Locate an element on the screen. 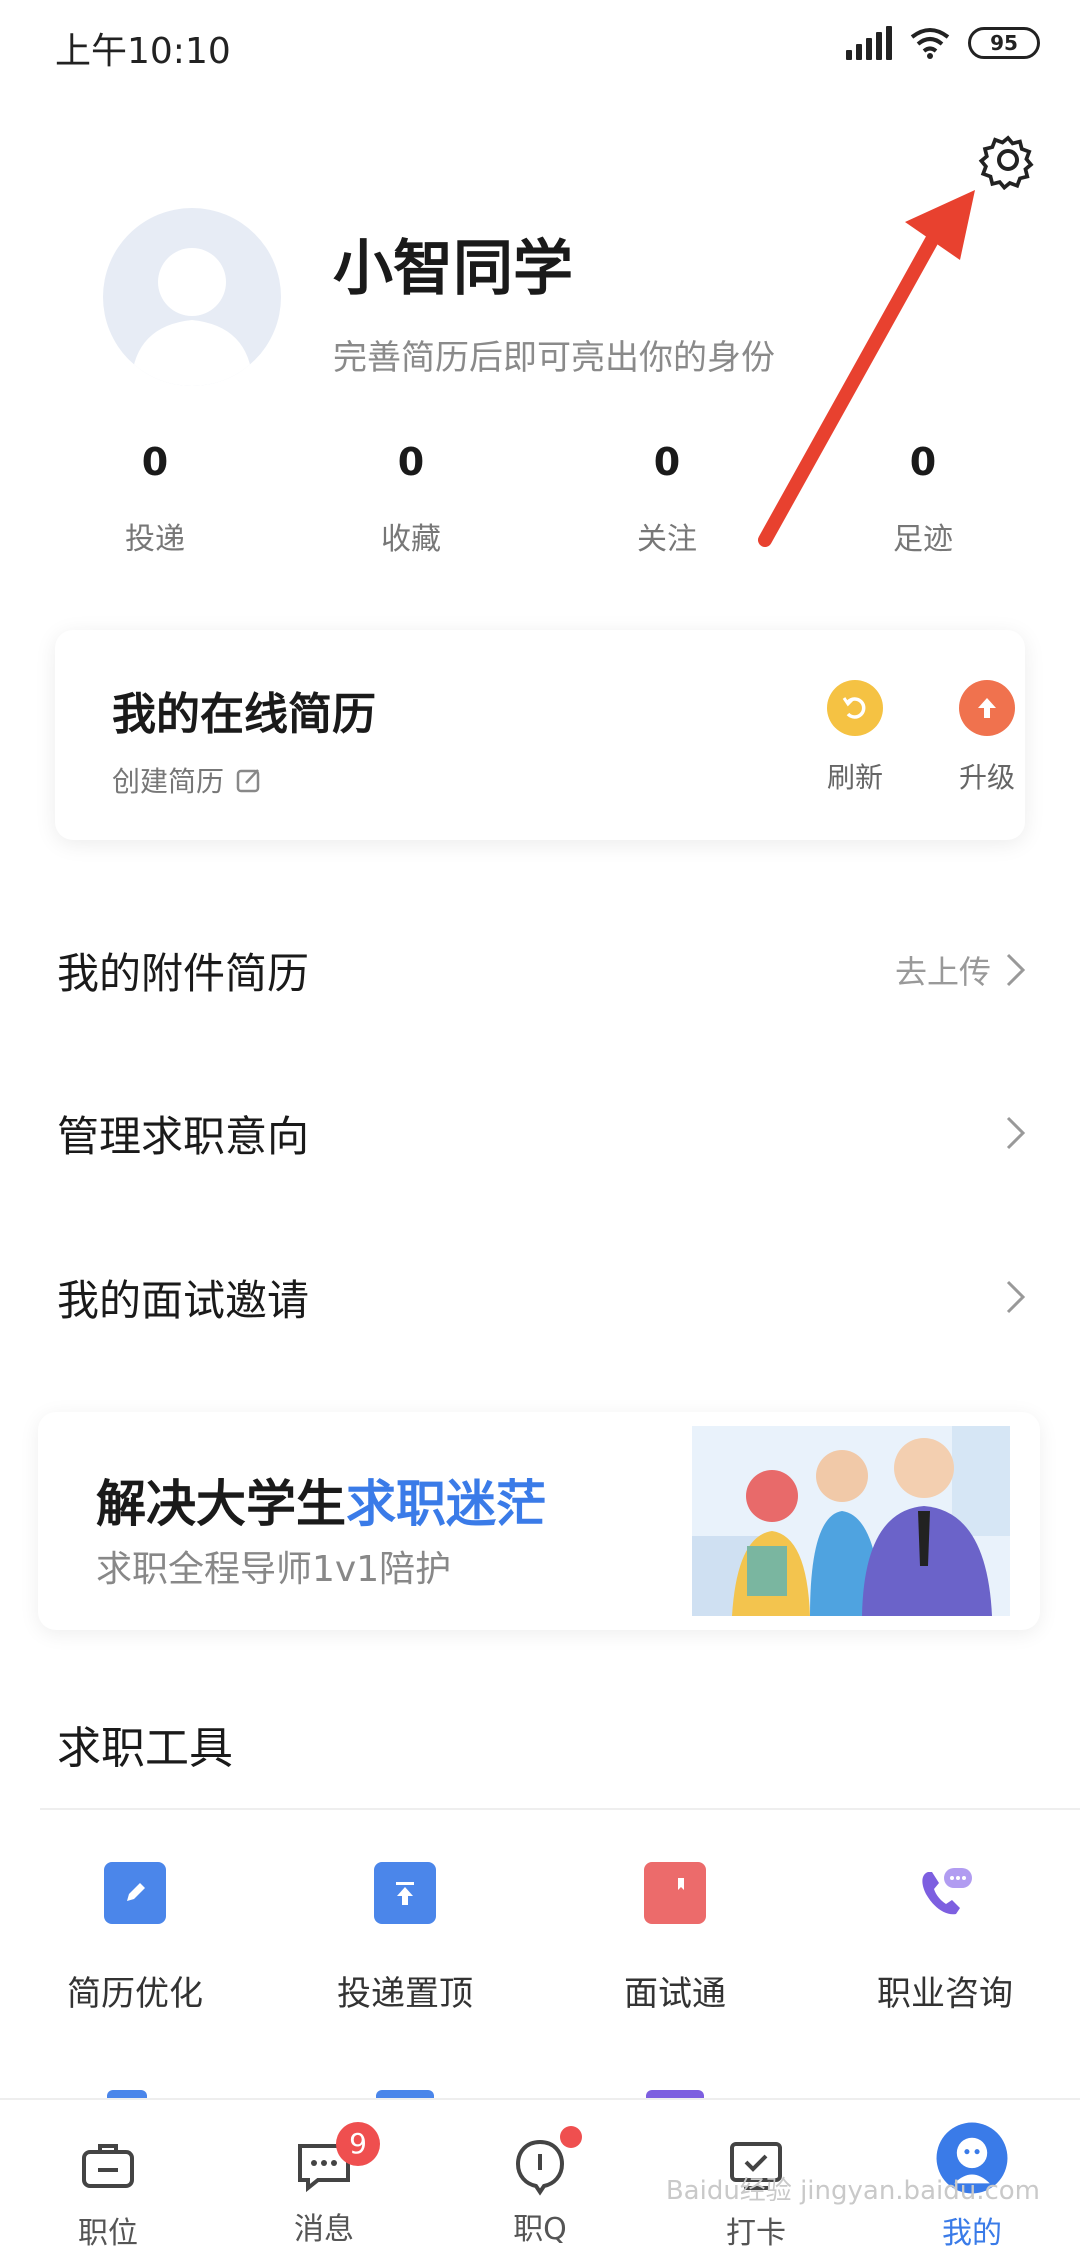 The width and height of the screenshot is (1080, 2252). avatar is located at coordinates (192, 297).